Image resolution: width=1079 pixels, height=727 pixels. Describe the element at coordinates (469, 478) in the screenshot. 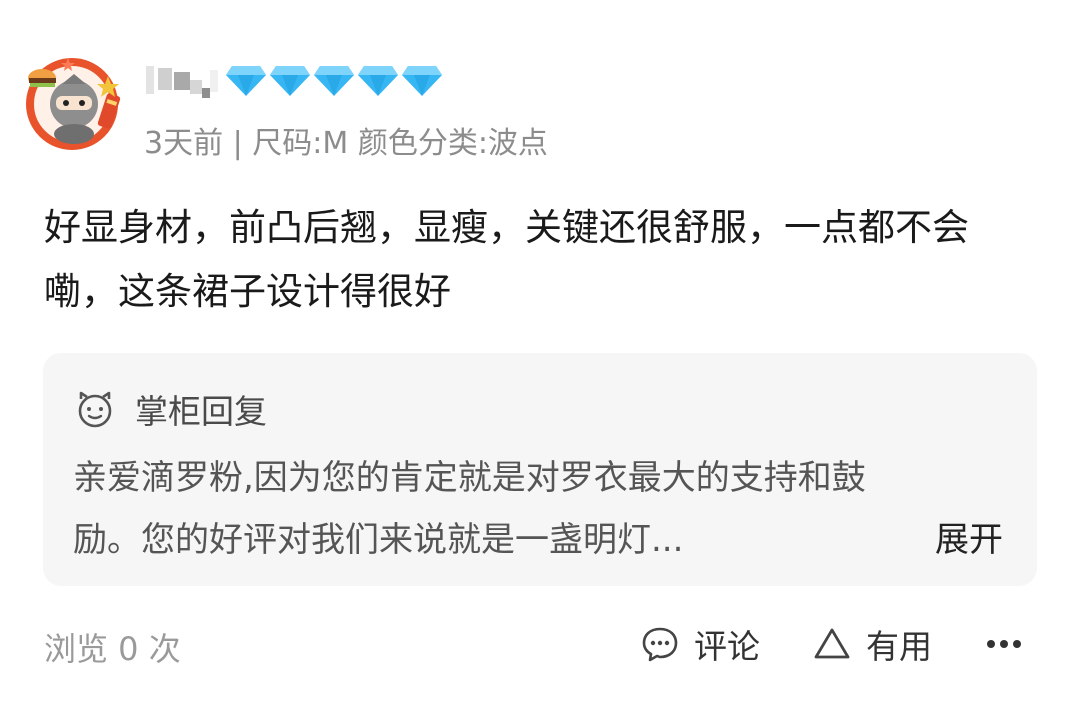

I see `seller-reply-line-1: 亲爱滴罗粉,因为您的肯定就是对罗衣最大的支持和鼓` at that location.